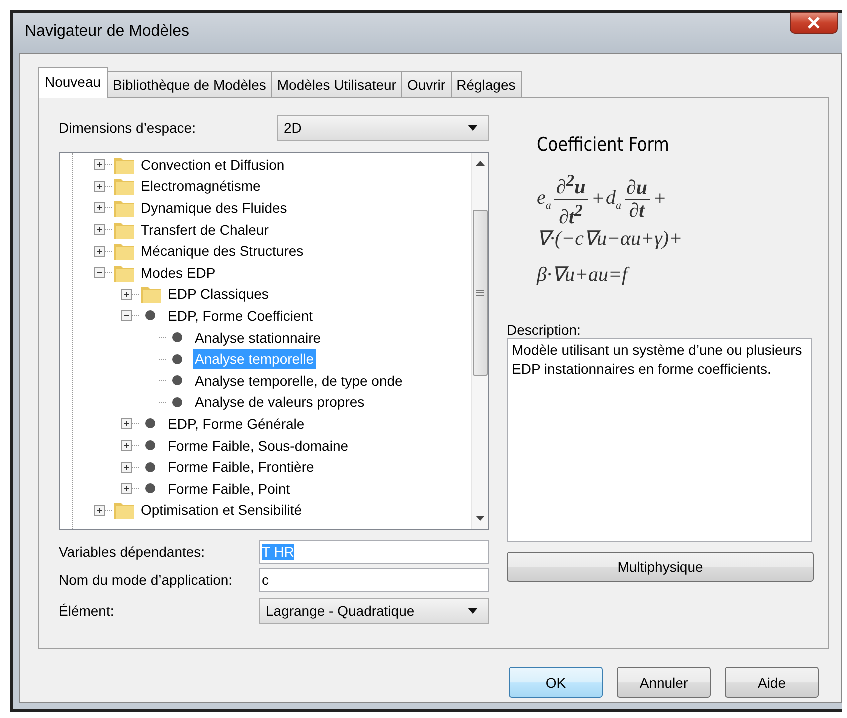 This screenshot has height=718, width=847. Describe the element at coordinates (73, 82) in the screenshot. I see `tab: Nouveau` at that location.